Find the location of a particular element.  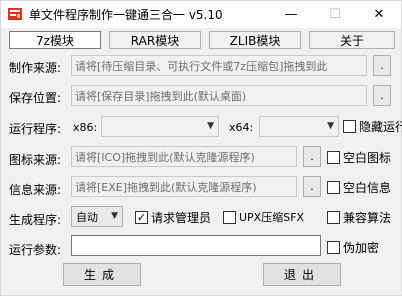

title-bar: 单文件程序制作一键通三合一 v5.10 — ☐ ✕ is located at coordinates (201, 14).